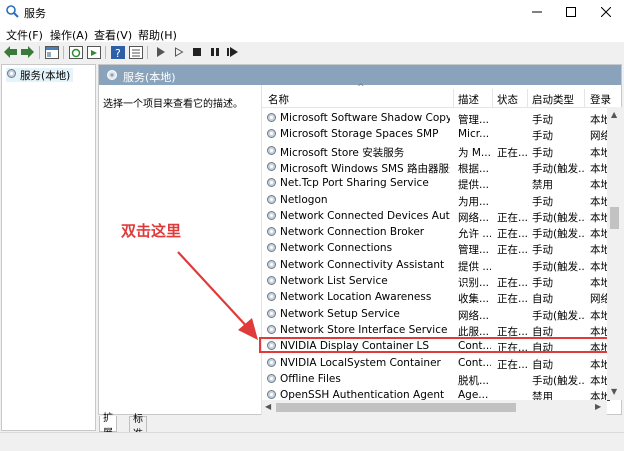  I want to click on annotation-arrow, so click(217, 295).